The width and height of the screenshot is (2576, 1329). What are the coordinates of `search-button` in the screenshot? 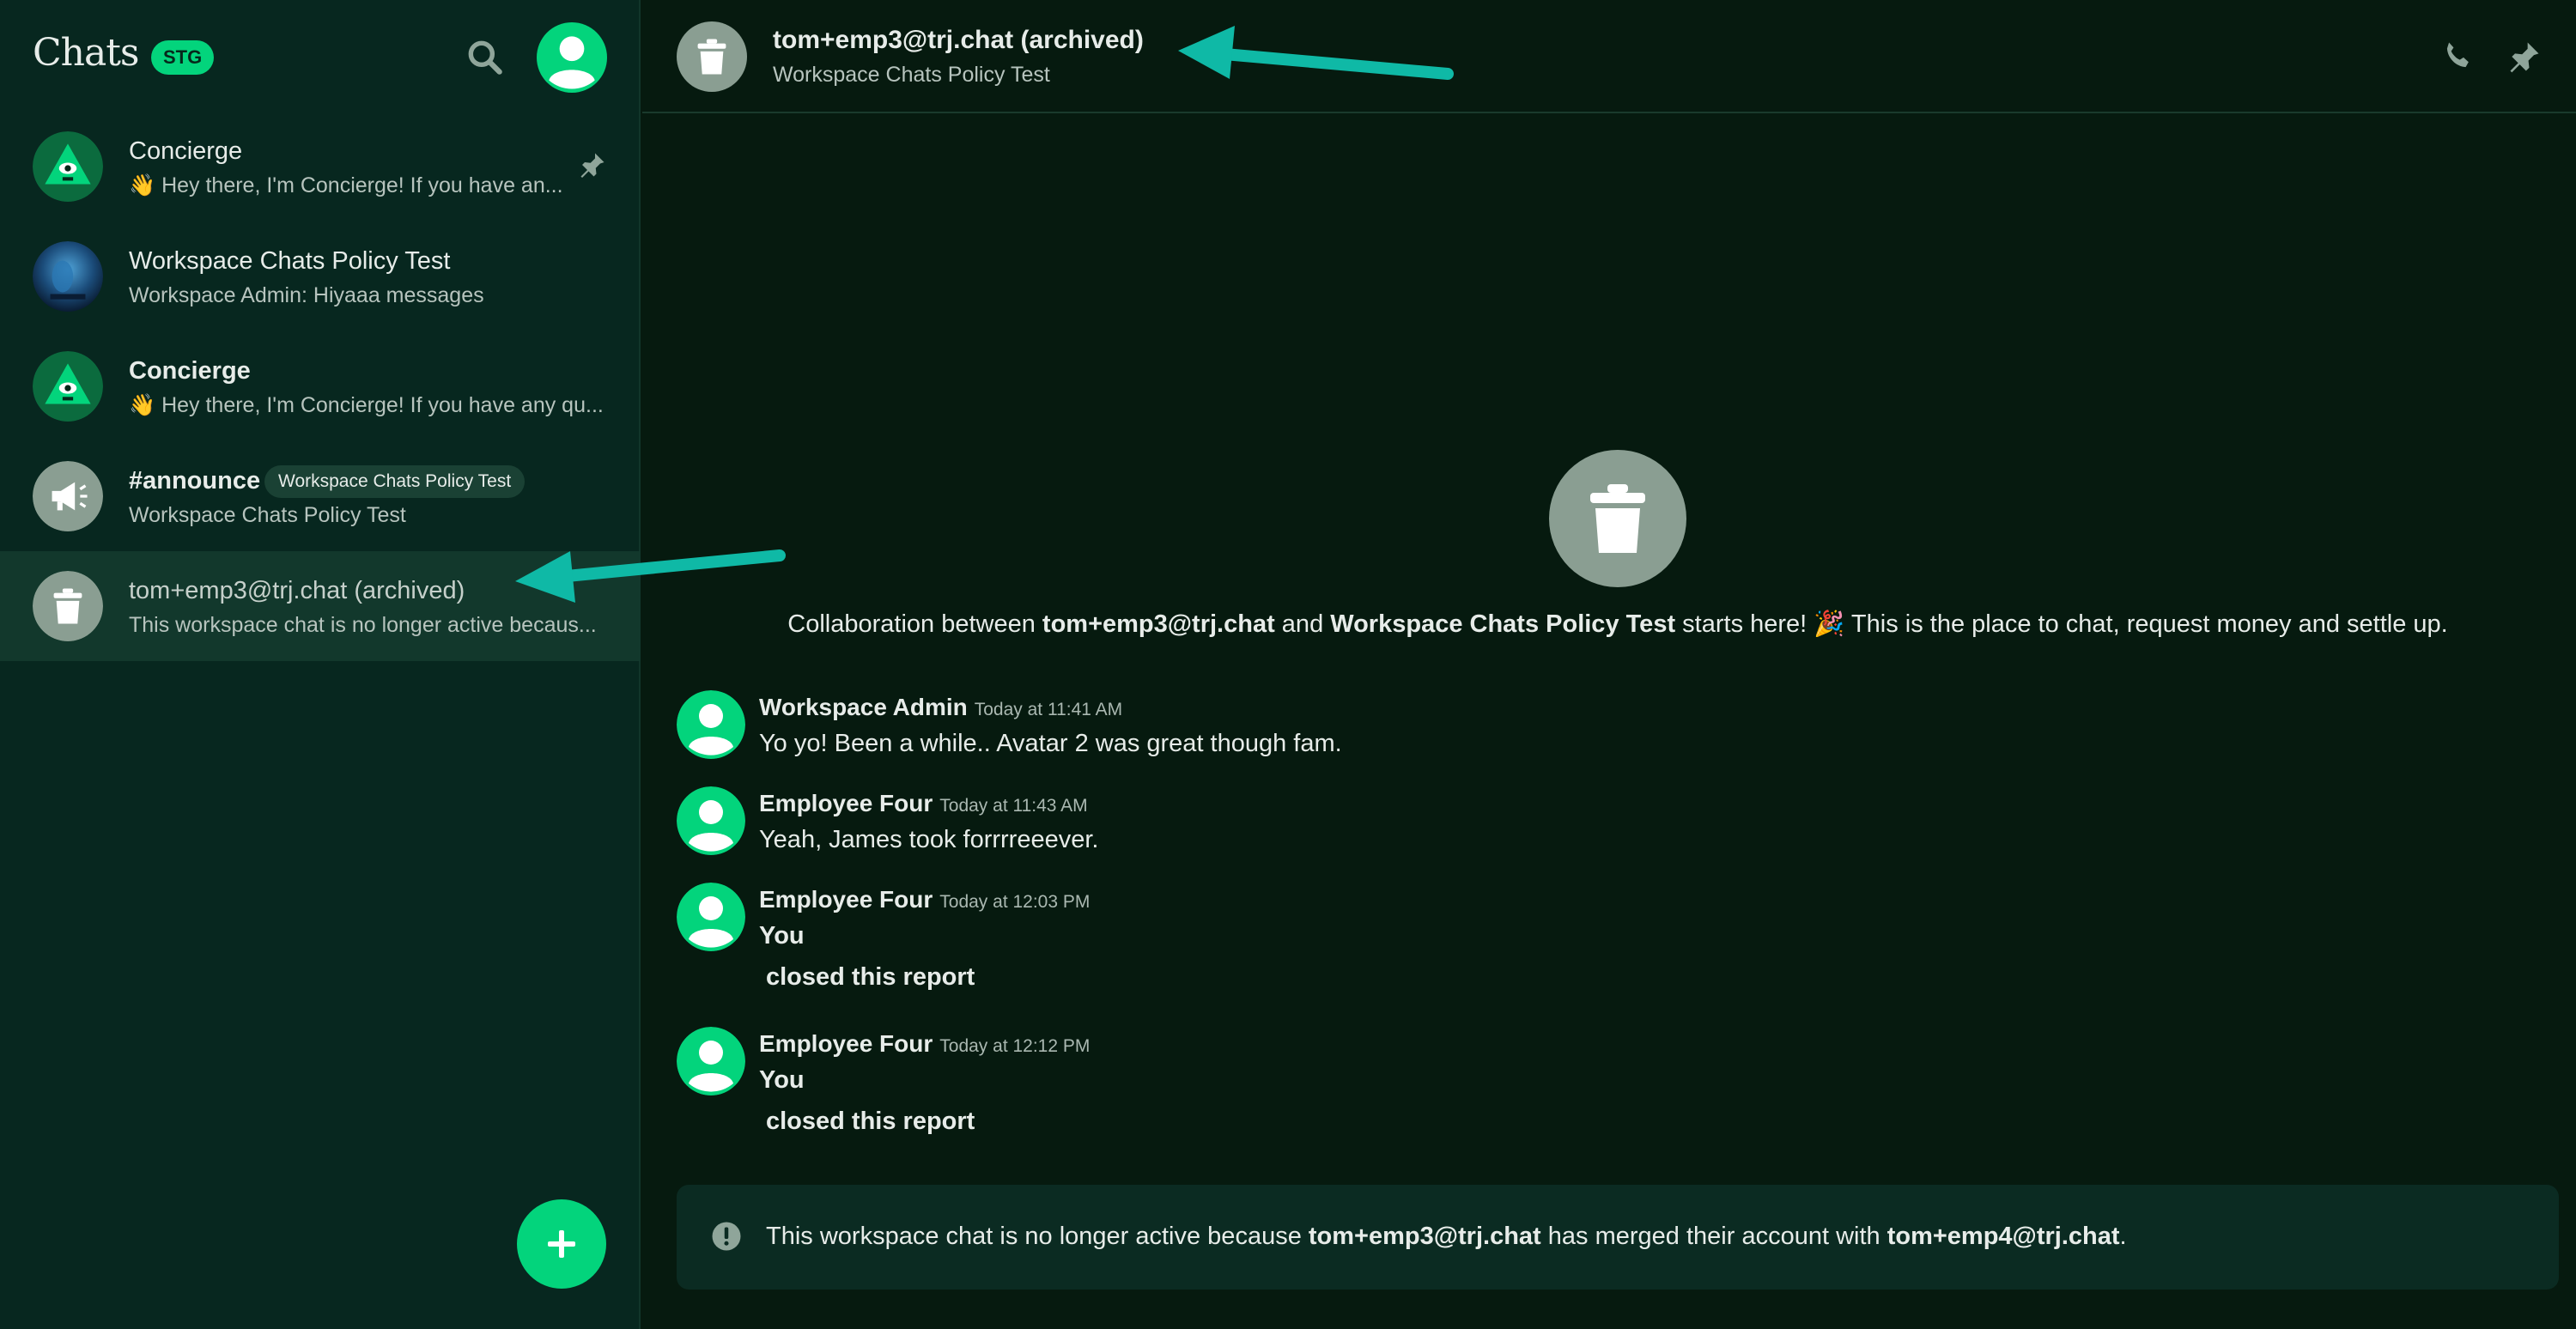 It's located at (486, 57).